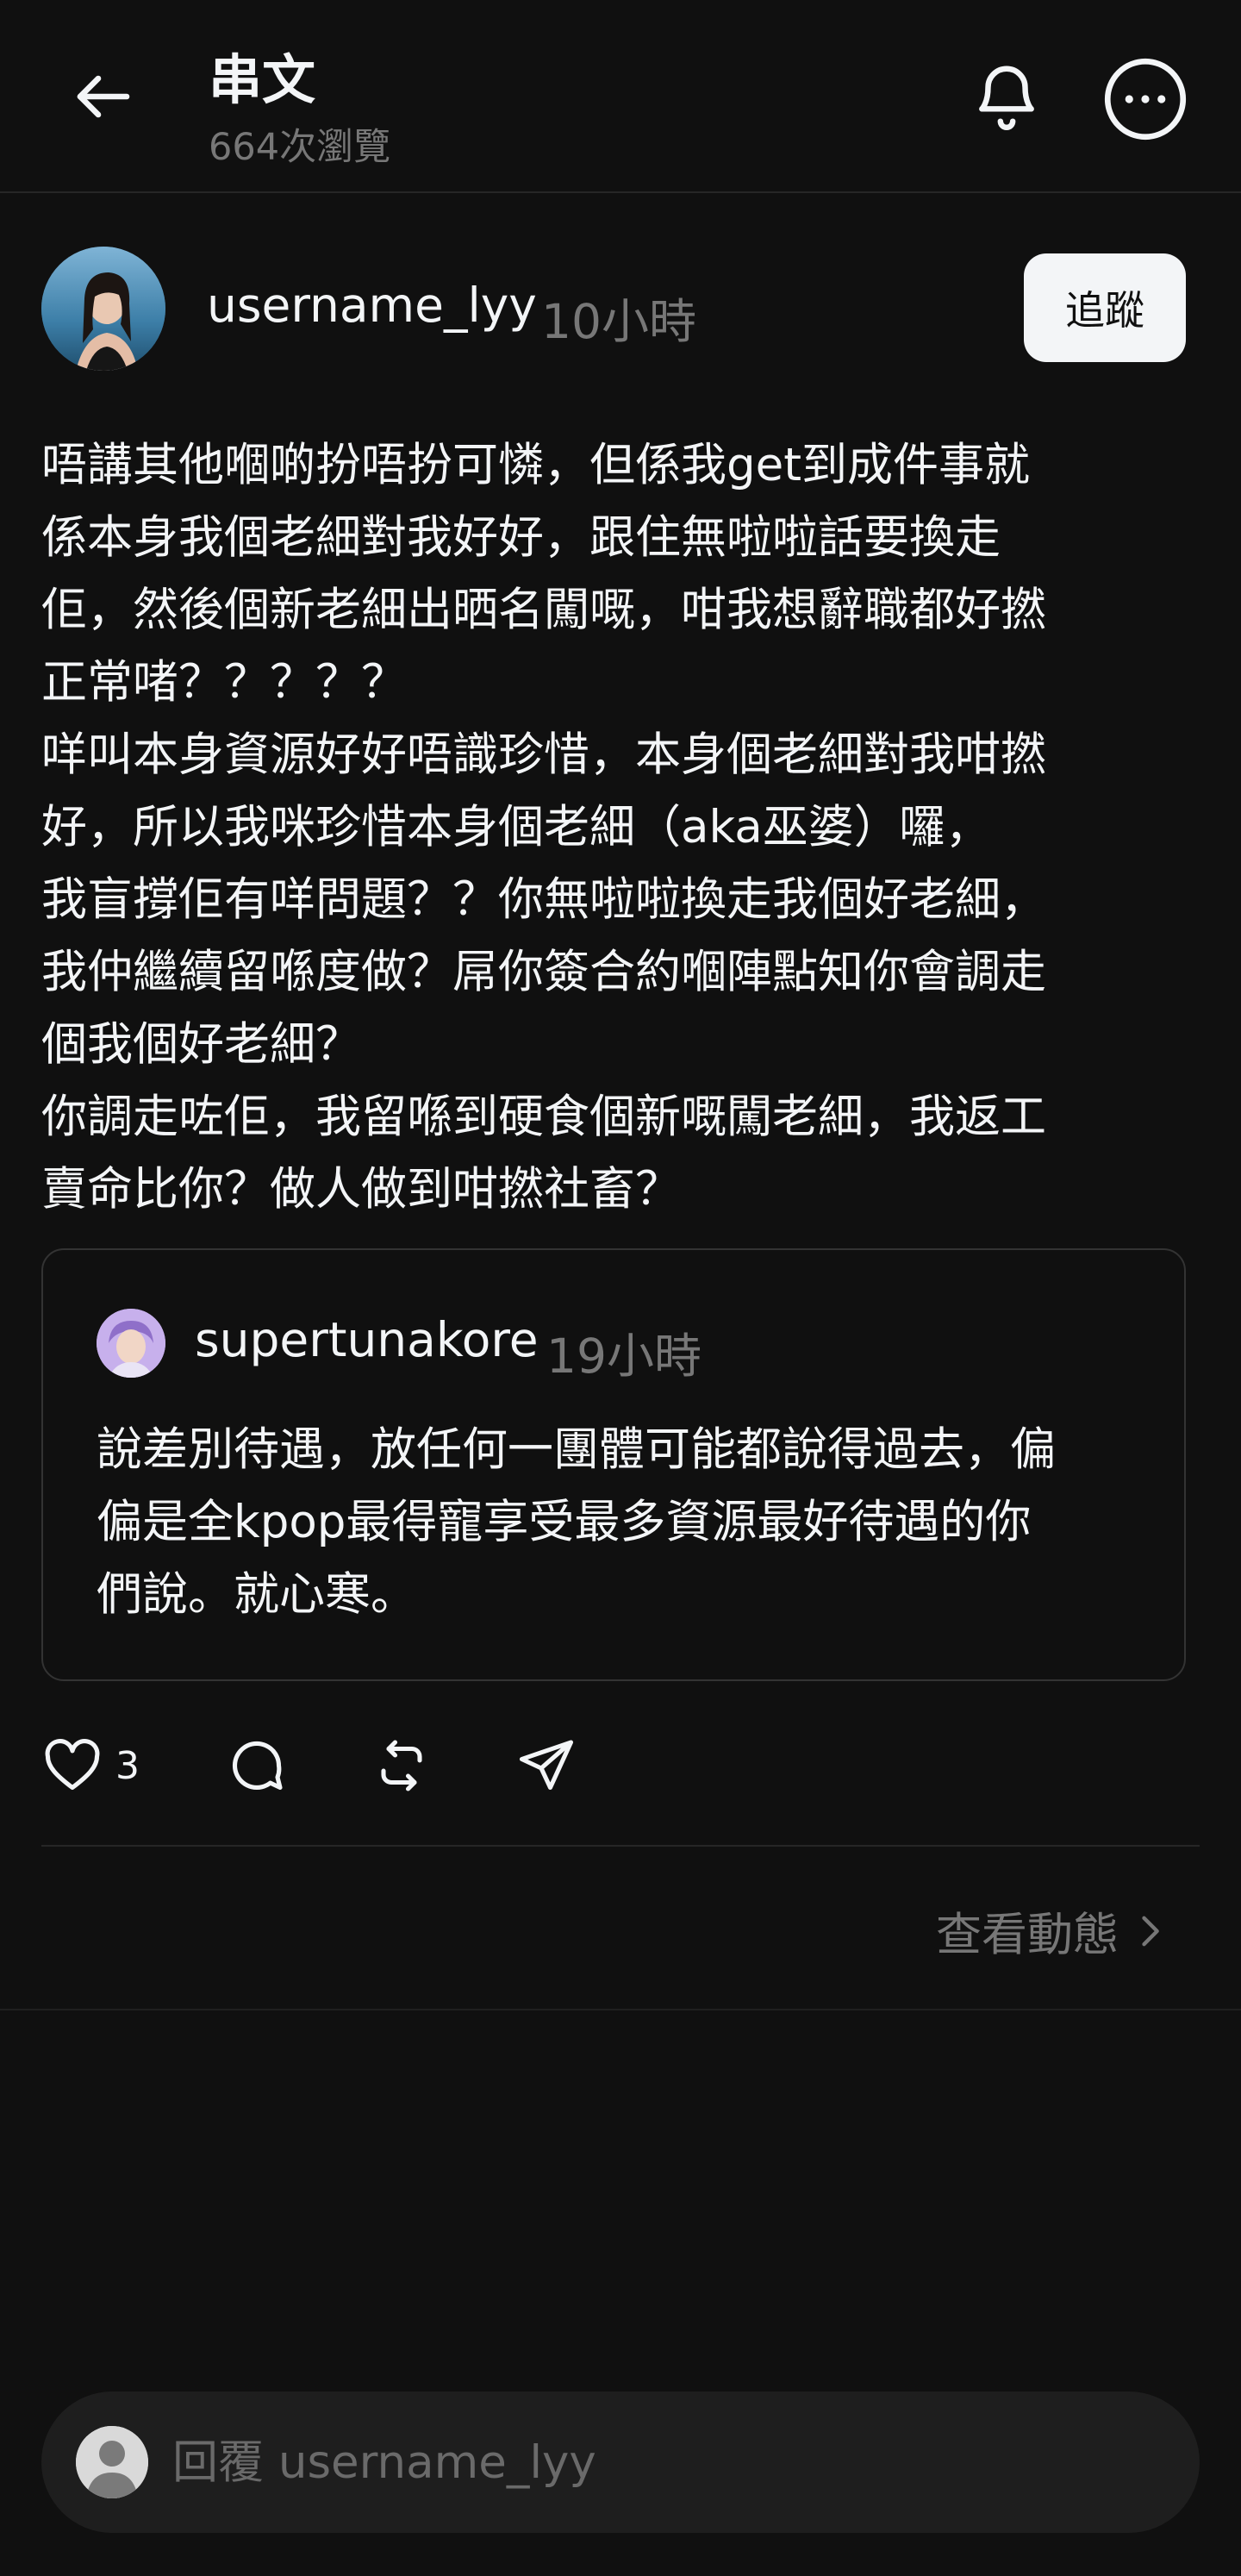 The height and width of the screenshot is (2576, 1241). I want to click on follow-button: 追蹤, so click(1105, 307).